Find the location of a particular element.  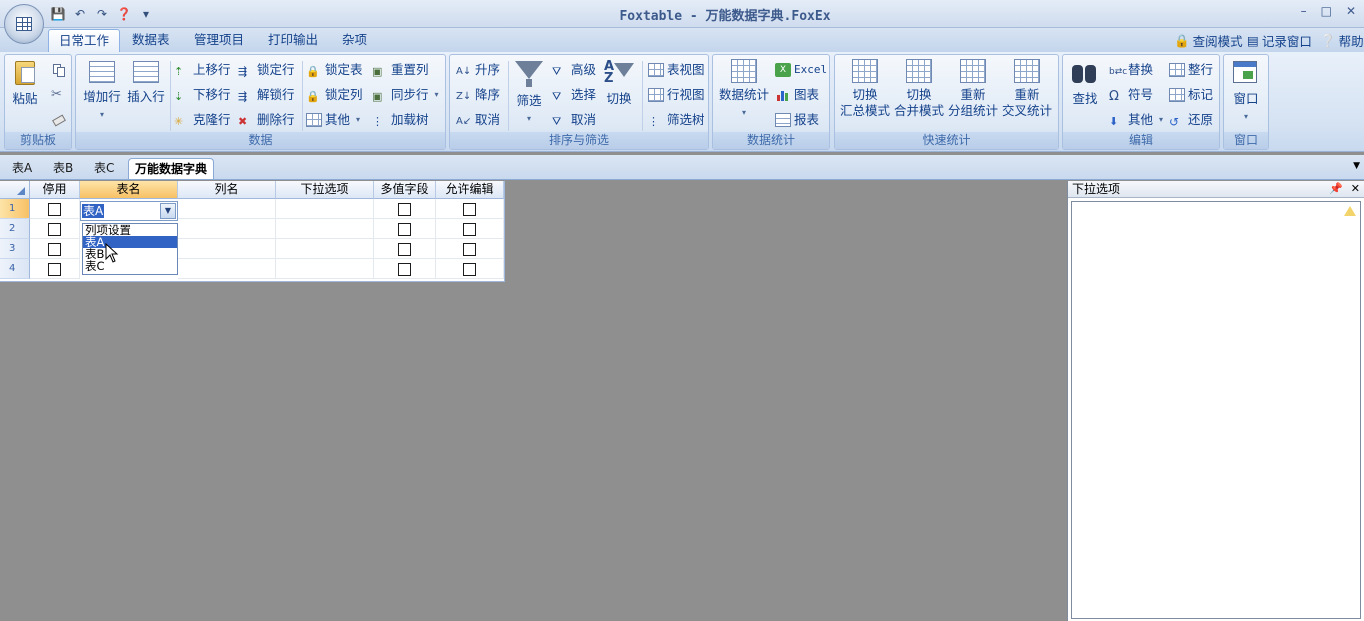

insert-row-button: 插入行 is located at coordinates (146, 82).